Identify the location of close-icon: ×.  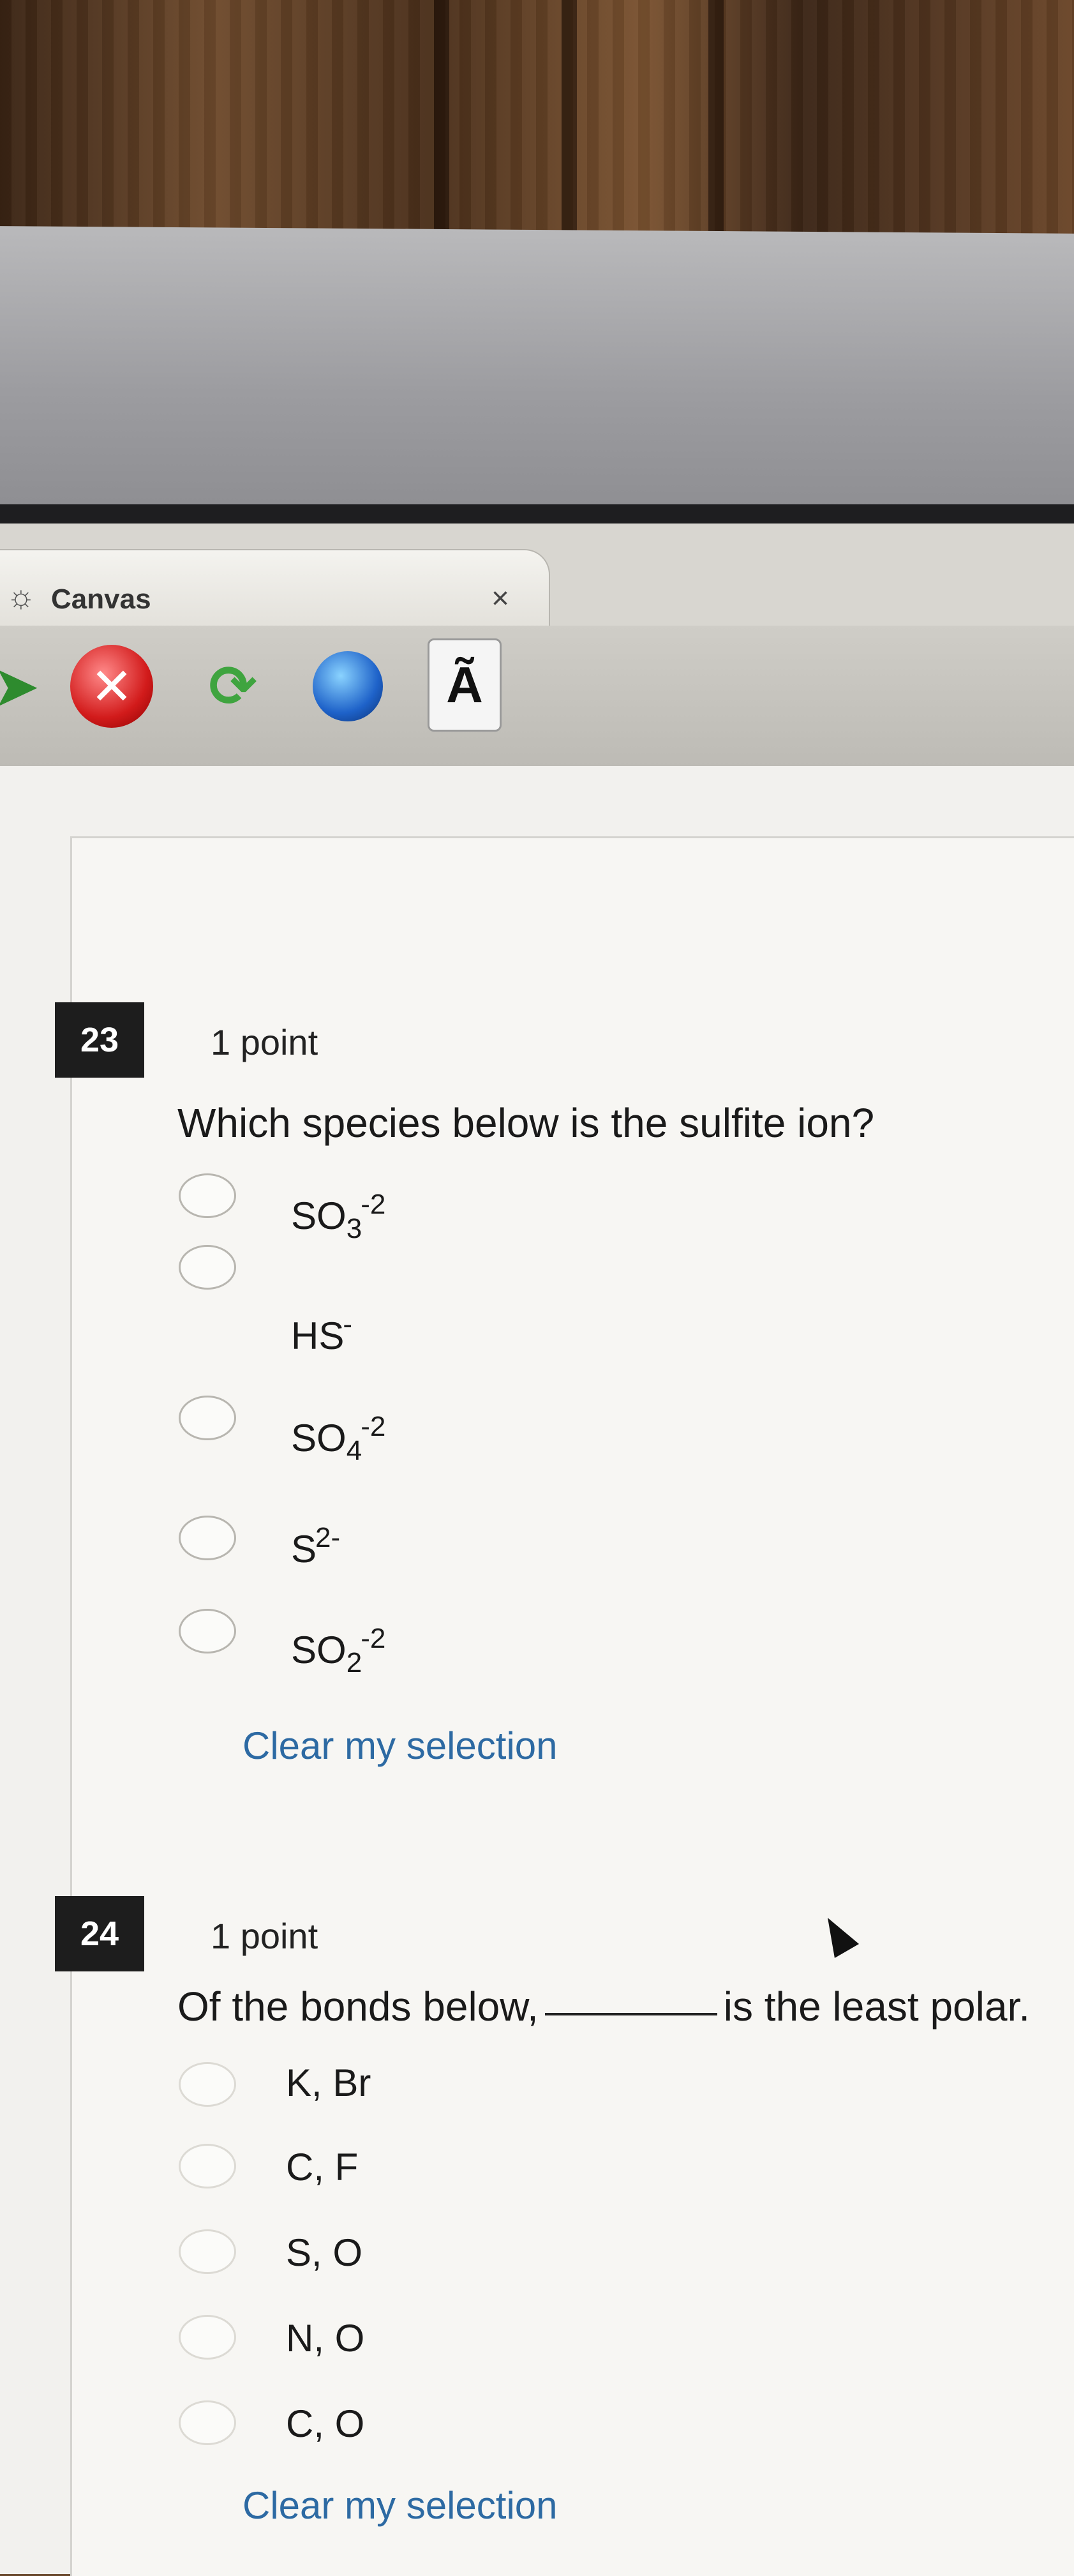
(500, 598).